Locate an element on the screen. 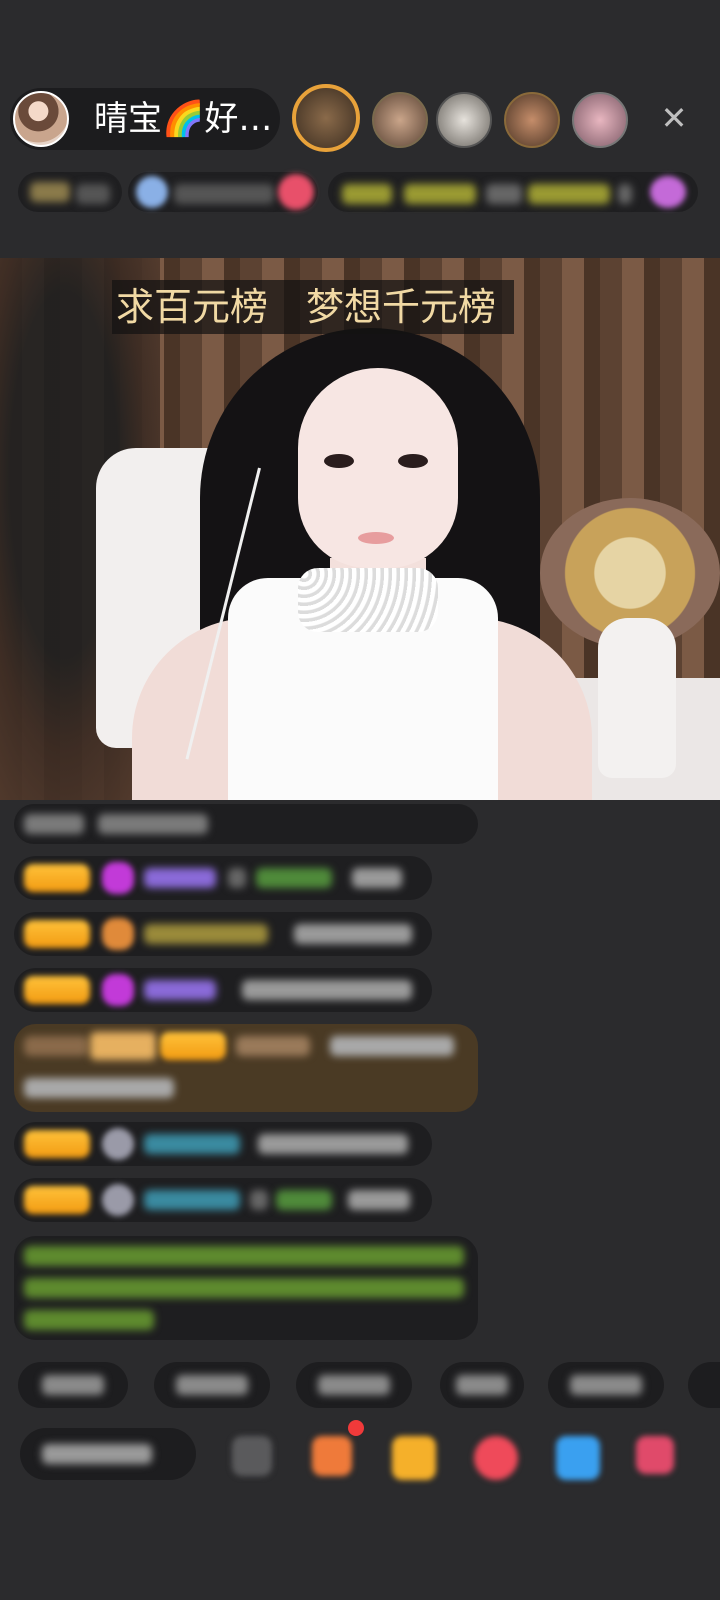 This screenshot has width=720, height=1600. chat-input is located at coordinates (108, 1454).